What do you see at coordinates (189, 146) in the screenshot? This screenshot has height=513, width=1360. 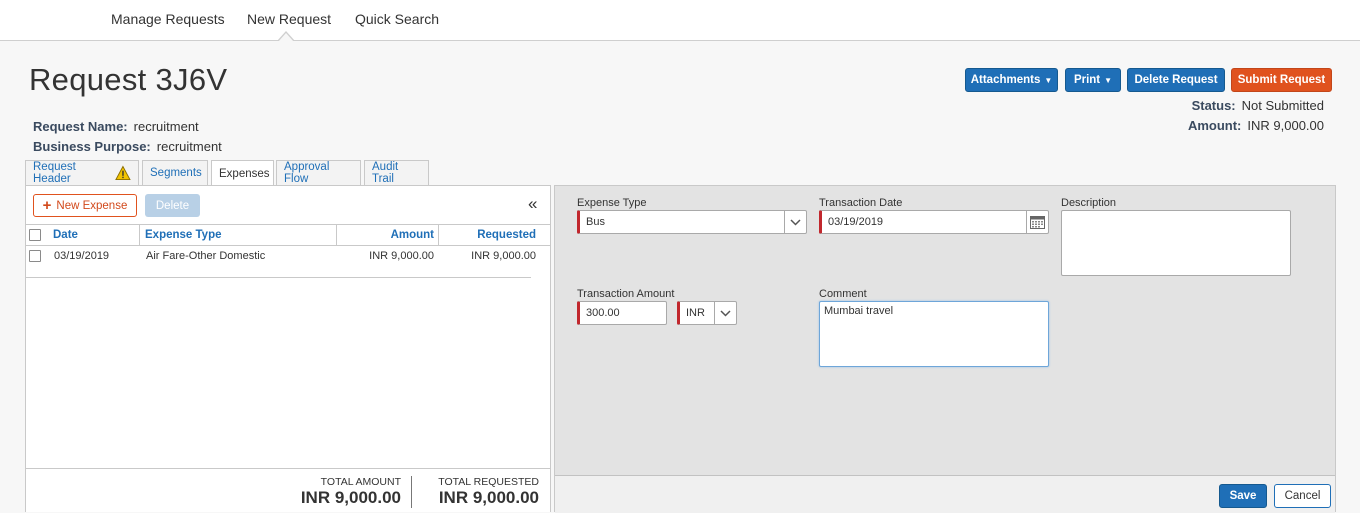 I see `business-purpose-value: recruitment` at bounding box center [189, 146].